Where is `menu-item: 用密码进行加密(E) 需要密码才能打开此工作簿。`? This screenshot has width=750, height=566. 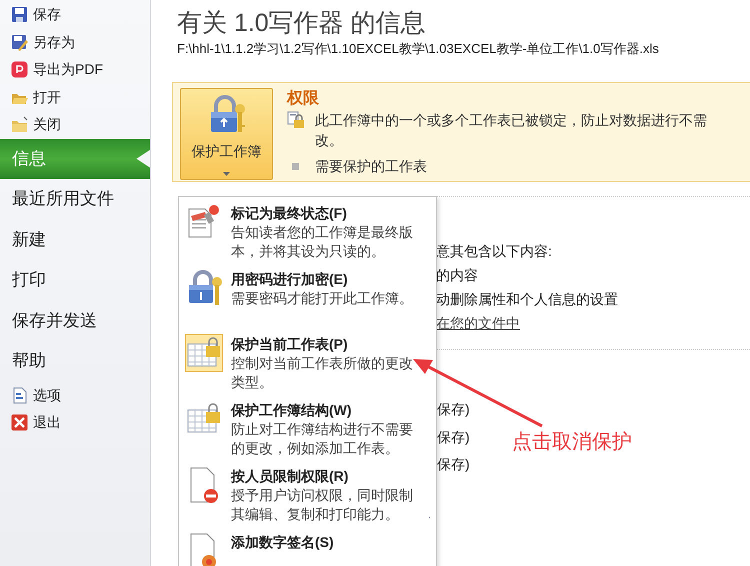
menu-item: 用密码进行加密(E) 需要密码才能打开此工作簿。 is located at coordinates (307, 289).